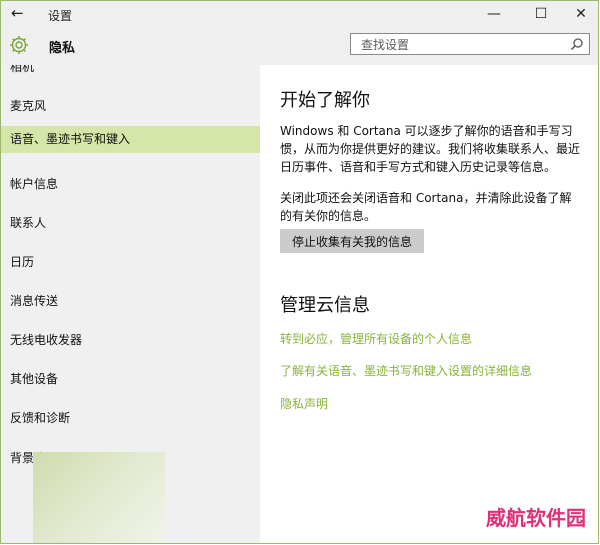 This screenshot has width=600, height=545. What do you see at coordinates (130, 184) in the screenshot?
I see `sidebar-item-account-info: 帐户信息` at bounding box center [130, 184].